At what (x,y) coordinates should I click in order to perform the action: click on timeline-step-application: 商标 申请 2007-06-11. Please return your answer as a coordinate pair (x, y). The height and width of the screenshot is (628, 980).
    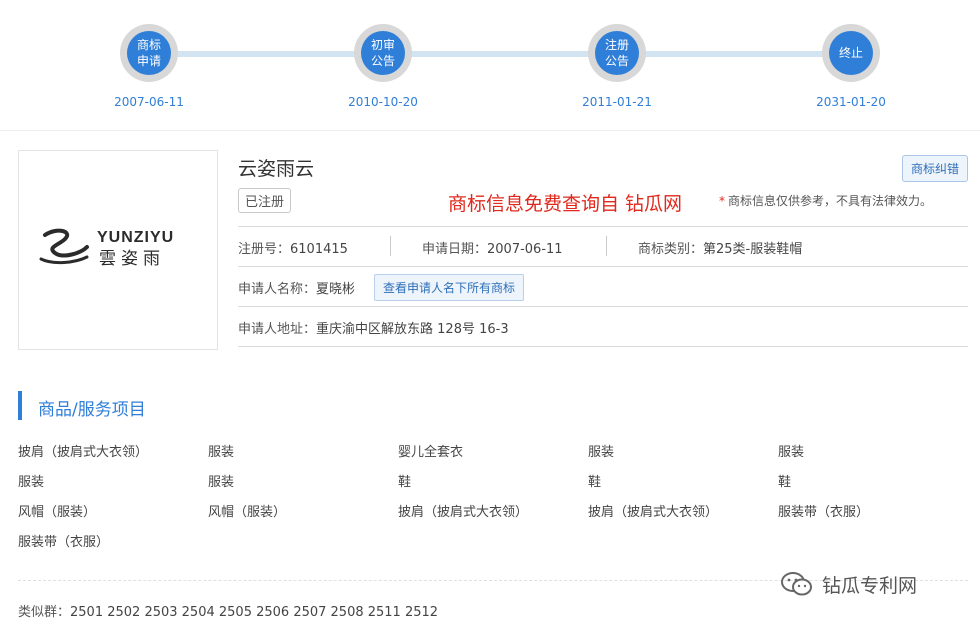
    Looking at the image, I should click on (149, 66).